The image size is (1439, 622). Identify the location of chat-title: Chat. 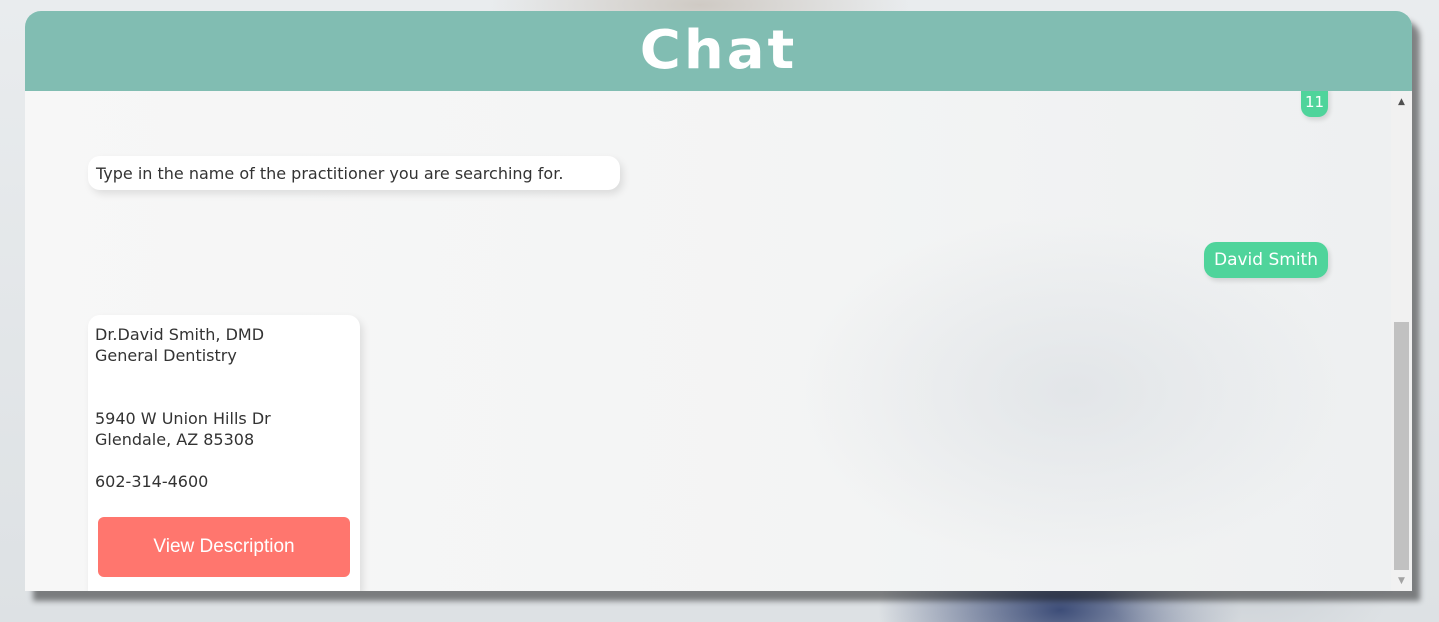
(718, 50).